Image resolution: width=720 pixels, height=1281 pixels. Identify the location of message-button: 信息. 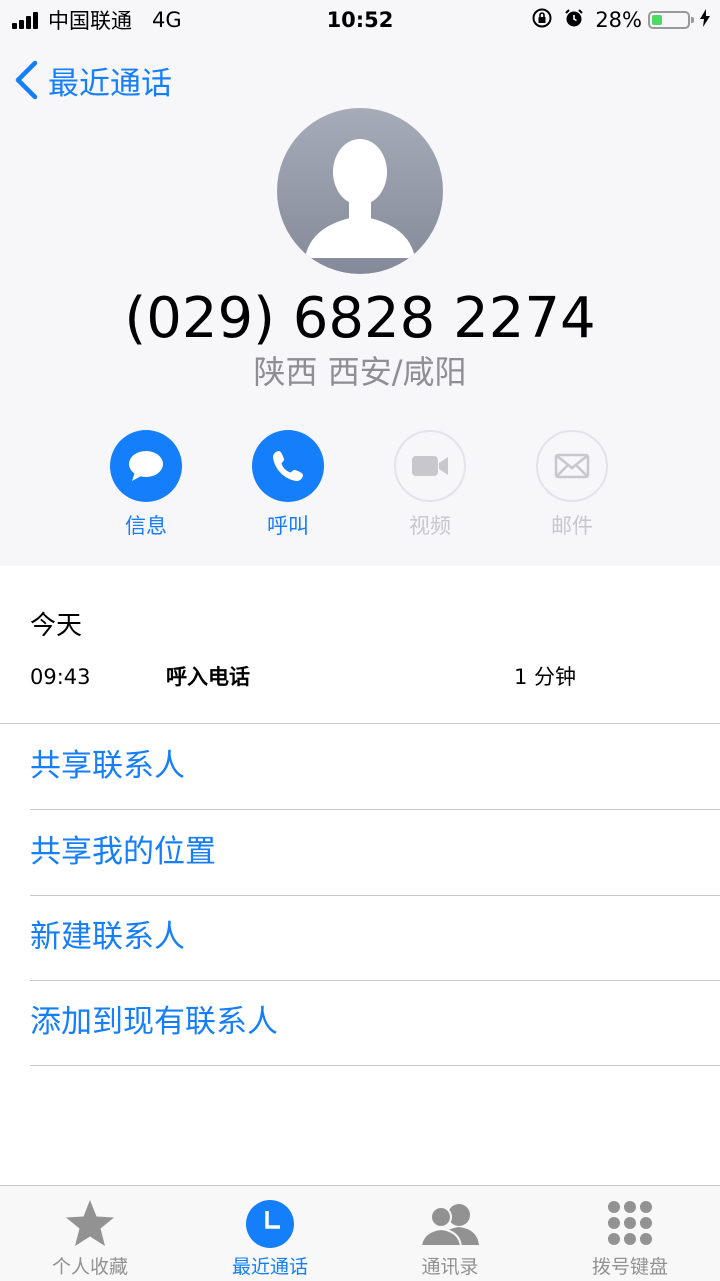
(146, 485).